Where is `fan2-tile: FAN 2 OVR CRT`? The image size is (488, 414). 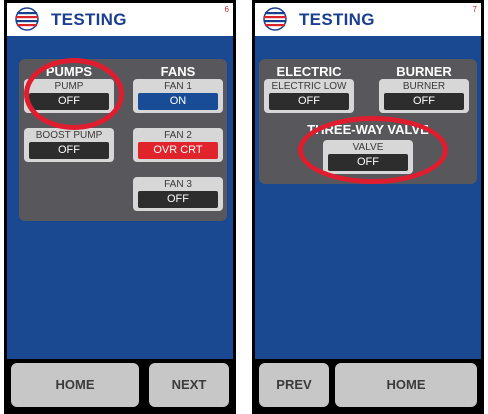
fan2-tile: FAN 2 OVR CRT is located at coordinates (178, 145).